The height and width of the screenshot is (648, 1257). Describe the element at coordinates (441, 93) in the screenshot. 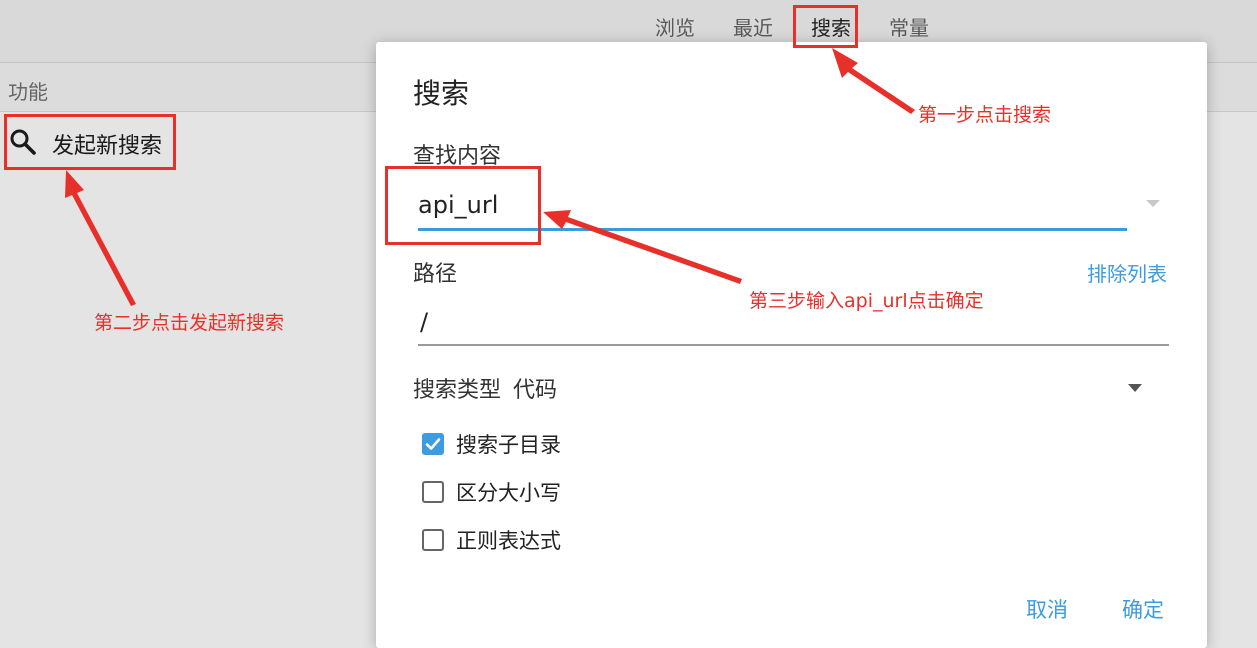

I see `dialog-title: 搜索` at that location.